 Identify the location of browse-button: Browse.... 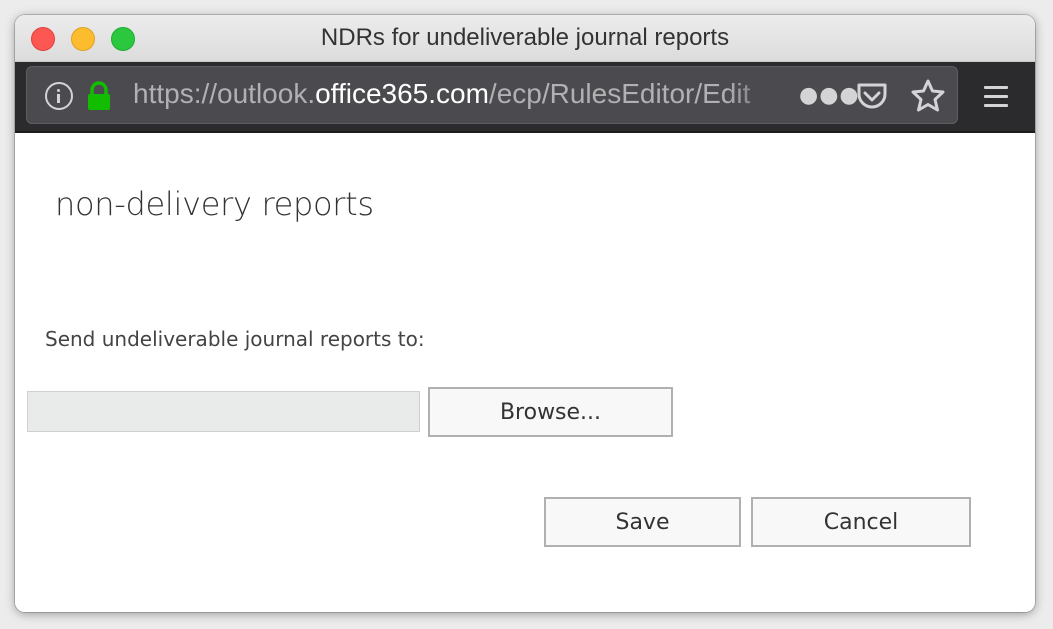
(550, 412).